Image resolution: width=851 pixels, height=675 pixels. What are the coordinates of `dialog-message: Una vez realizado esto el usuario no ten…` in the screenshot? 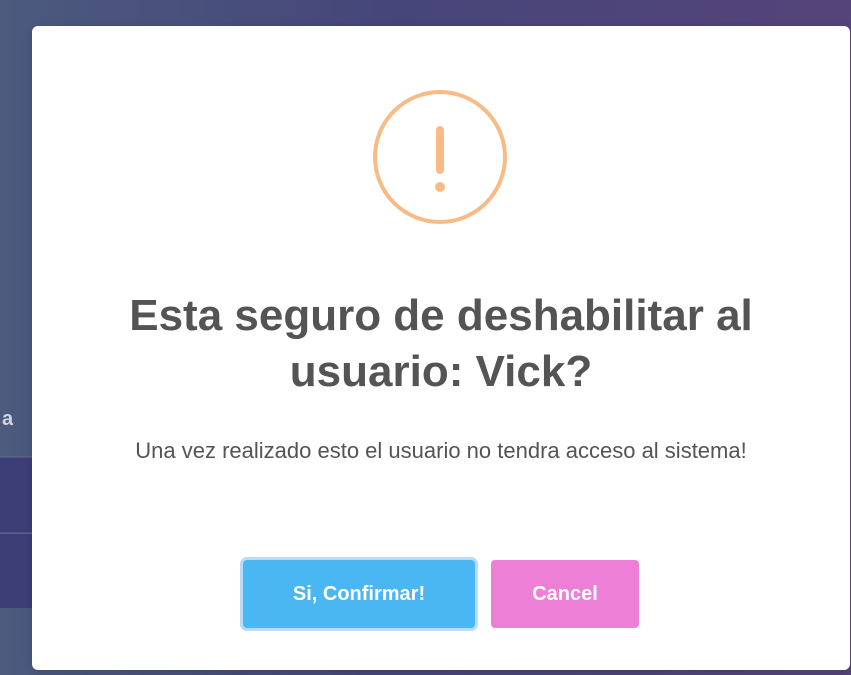 It's located at (441, 450).